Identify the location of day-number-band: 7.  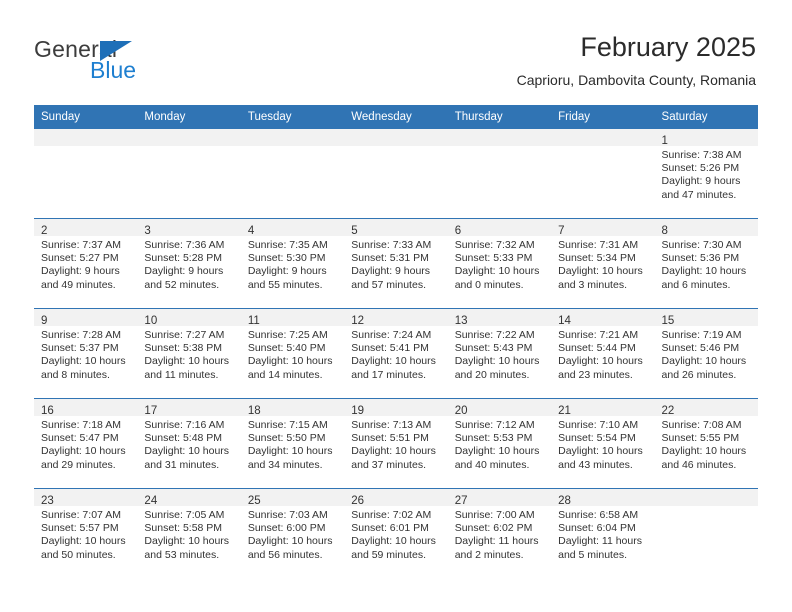
(603, 228).